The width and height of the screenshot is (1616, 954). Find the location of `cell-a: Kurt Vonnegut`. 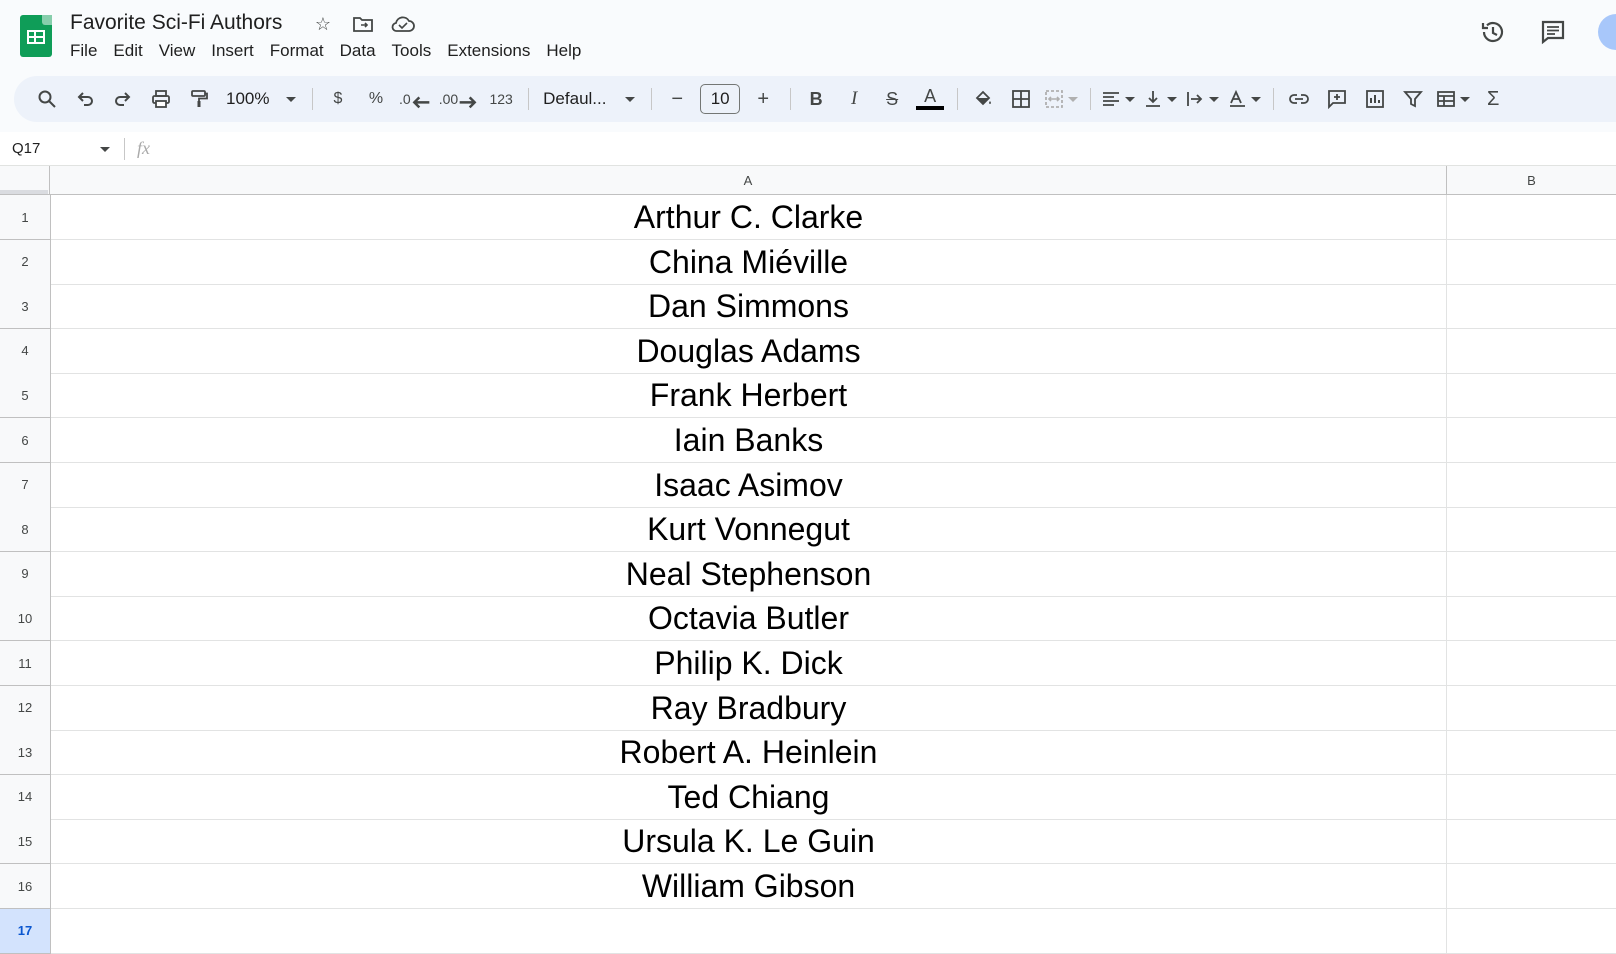

cell-a: Kurt Vonnegut is located at coordinates (749, 530).